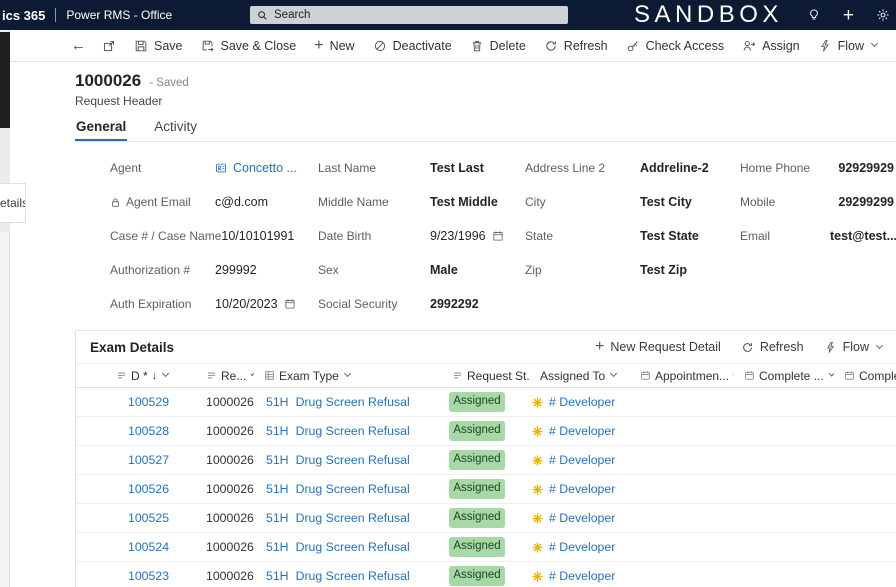  I want to click on state-value: Test State, so click(669, 236).